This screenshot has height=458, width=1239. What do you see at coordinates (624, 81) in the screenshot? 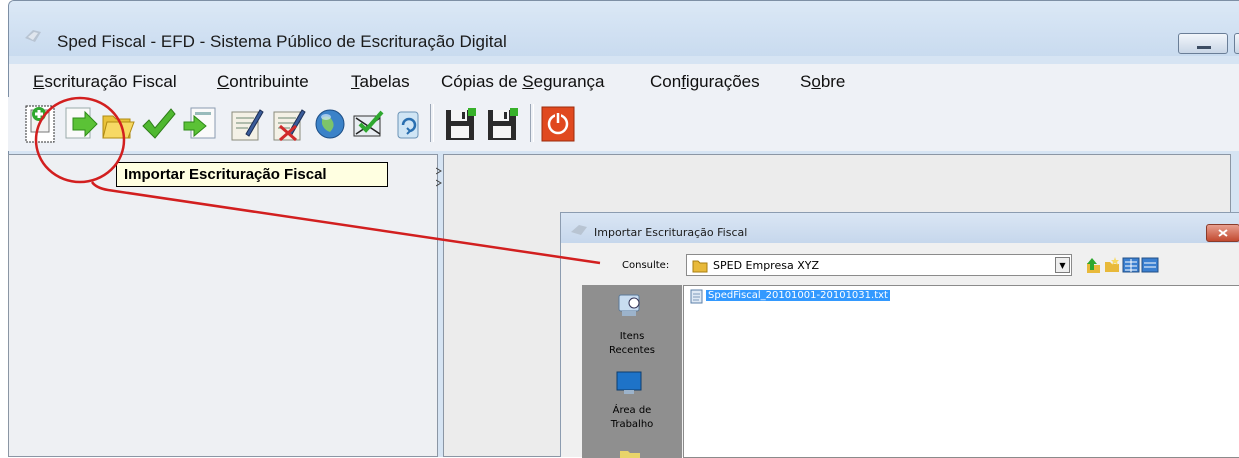
I see `menu-bar` at bounding box center [624, 81].